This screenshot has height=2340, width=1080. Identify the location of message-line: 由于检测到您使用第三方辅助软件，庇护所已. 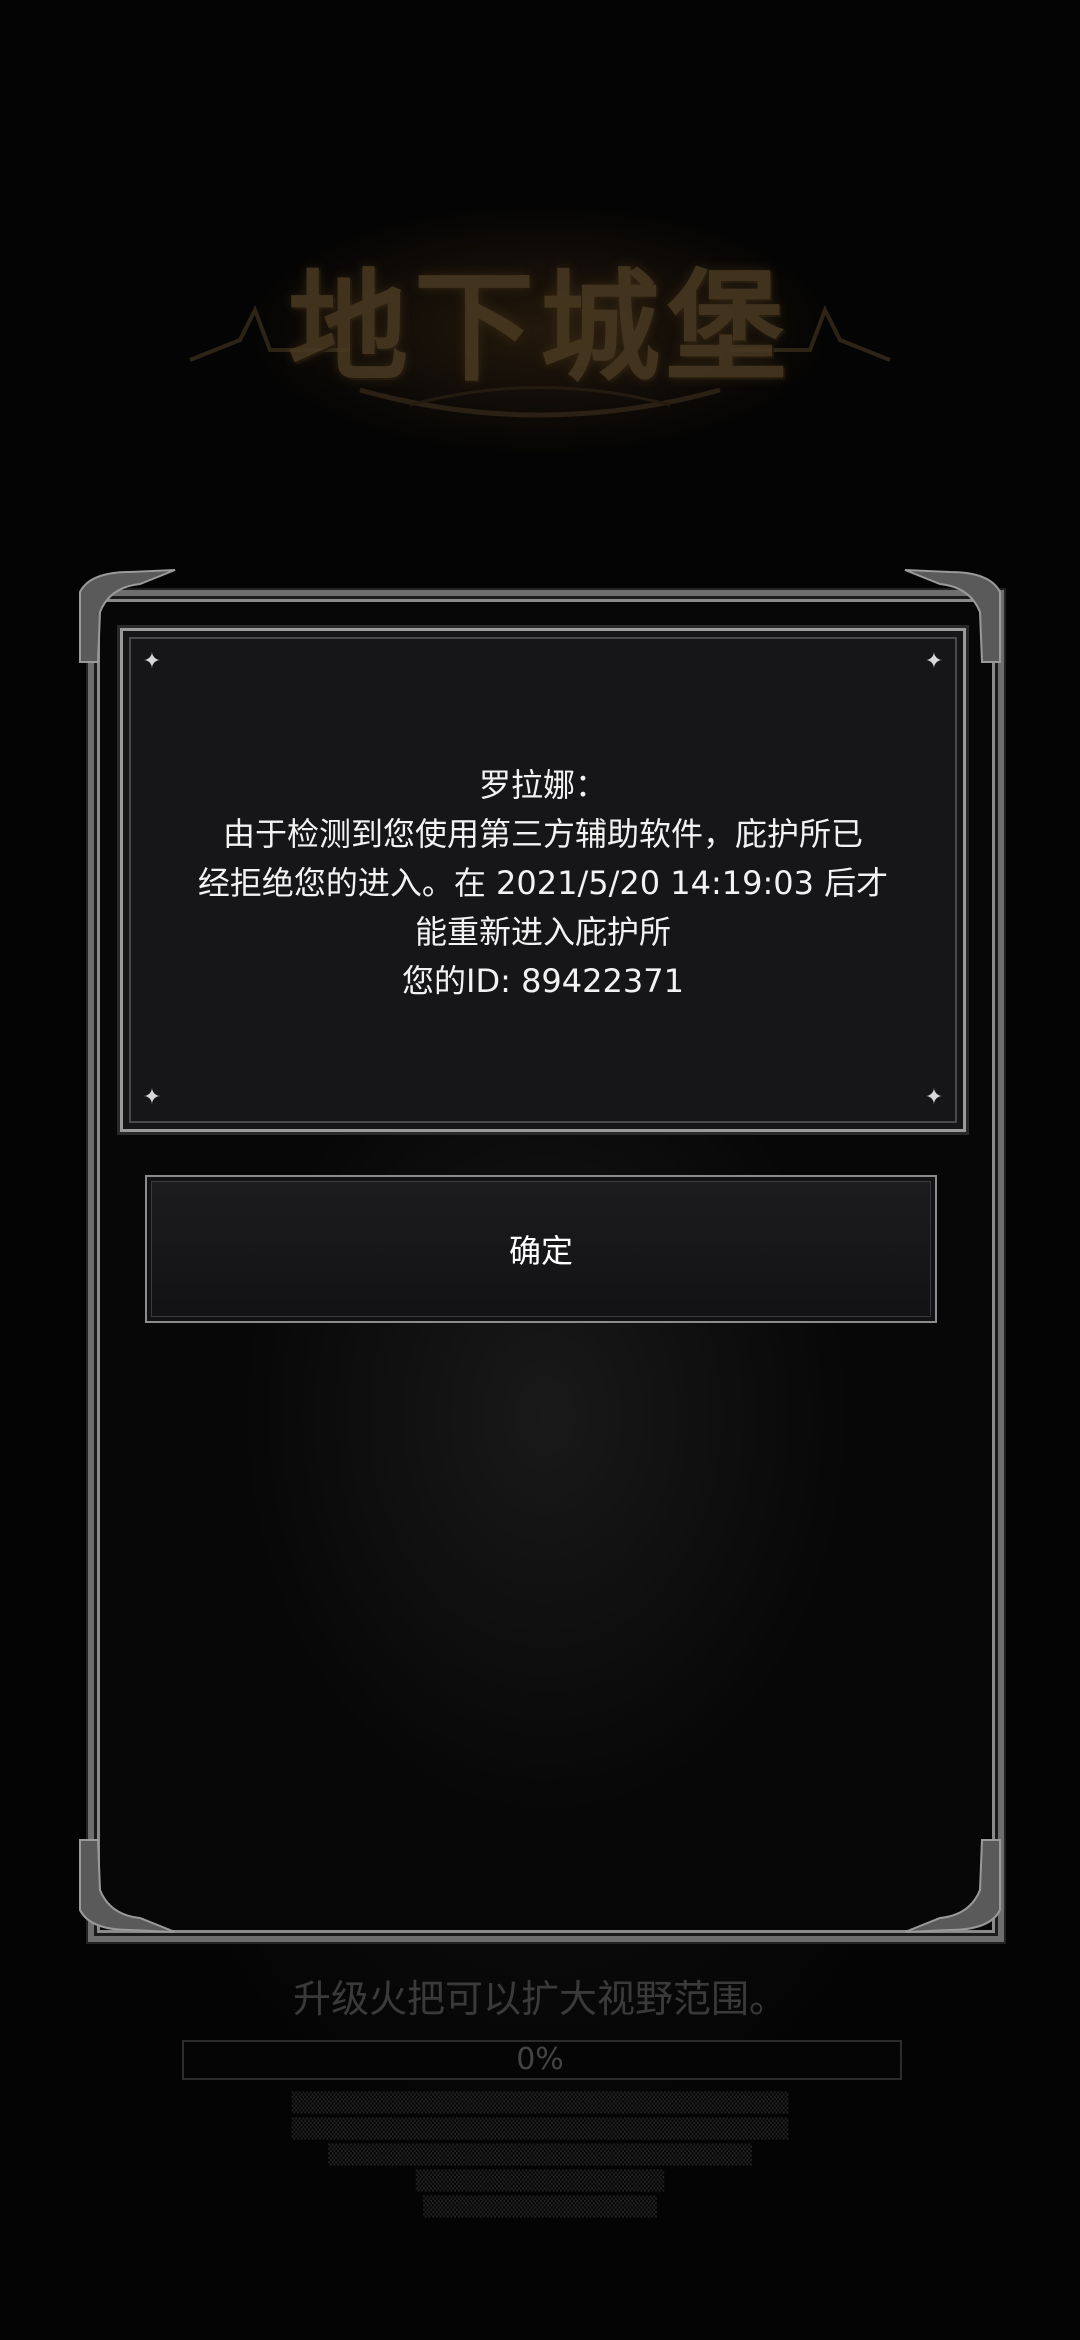
(542, 834).